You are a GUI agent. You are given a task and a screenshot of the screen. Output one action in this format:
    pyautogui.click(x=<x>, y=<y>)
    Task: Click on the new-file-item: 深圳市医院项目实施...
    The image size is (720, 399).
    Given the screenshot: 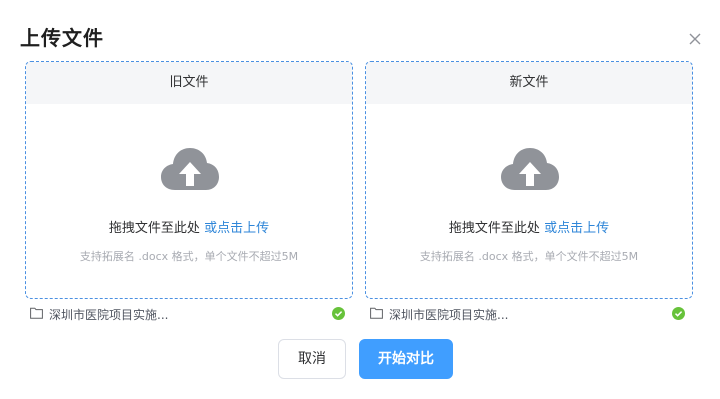 What is the action you would take?
    pyautogui.click(x=531, y=314)
    